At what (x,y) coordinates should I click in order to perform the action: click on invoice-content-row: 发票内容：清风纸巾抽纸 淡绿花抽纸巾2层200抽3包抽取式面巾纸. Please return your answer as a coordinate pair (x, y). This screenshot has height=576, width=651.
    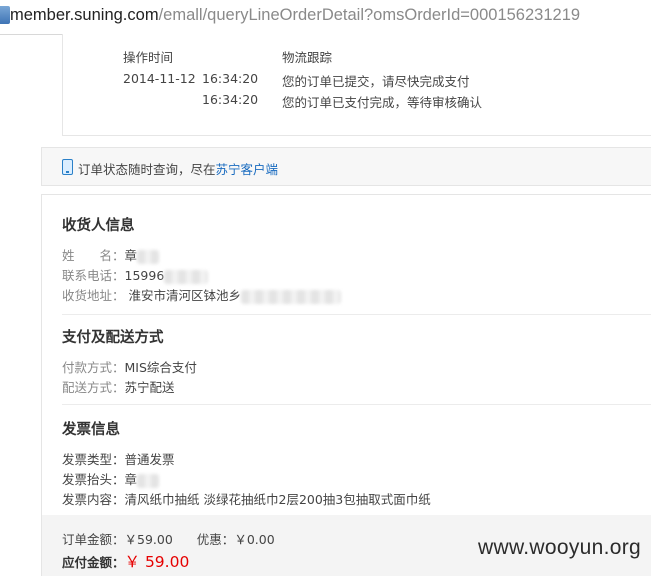
    Looking at the image, I should click on (246, 499).